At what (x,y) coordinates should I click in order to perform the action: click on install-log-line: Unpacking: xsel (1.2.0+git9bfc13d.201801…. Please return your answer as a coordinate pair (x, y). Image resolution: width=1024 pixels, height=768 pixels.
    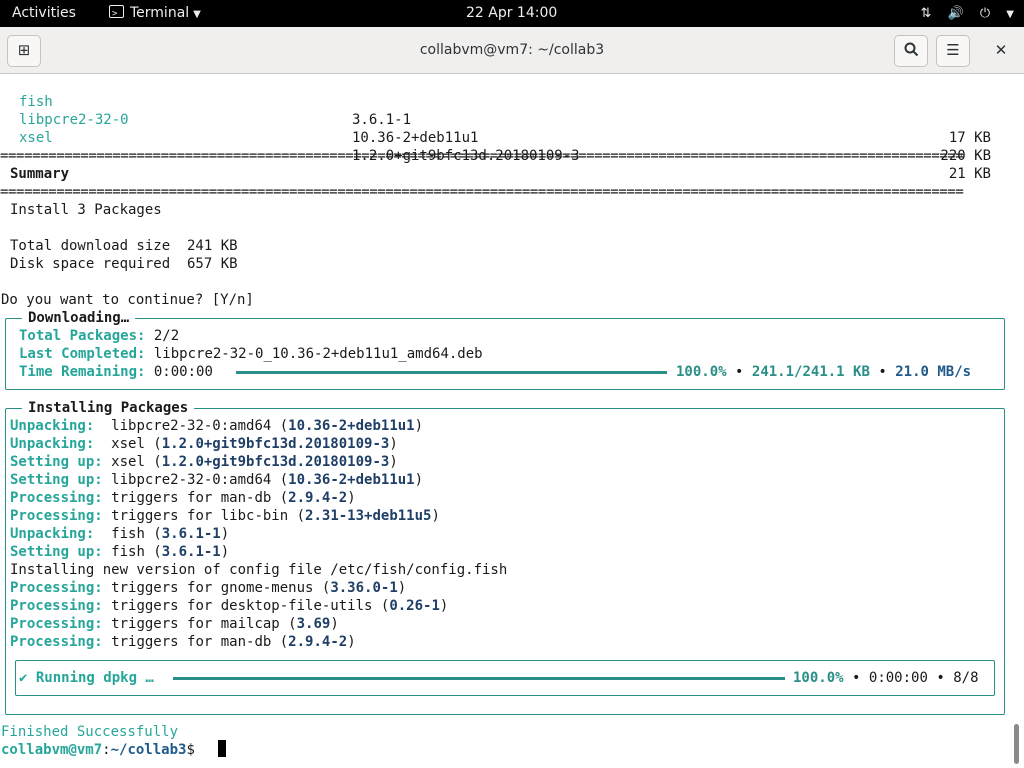
    Looking at the image, I should click on (204, 444).